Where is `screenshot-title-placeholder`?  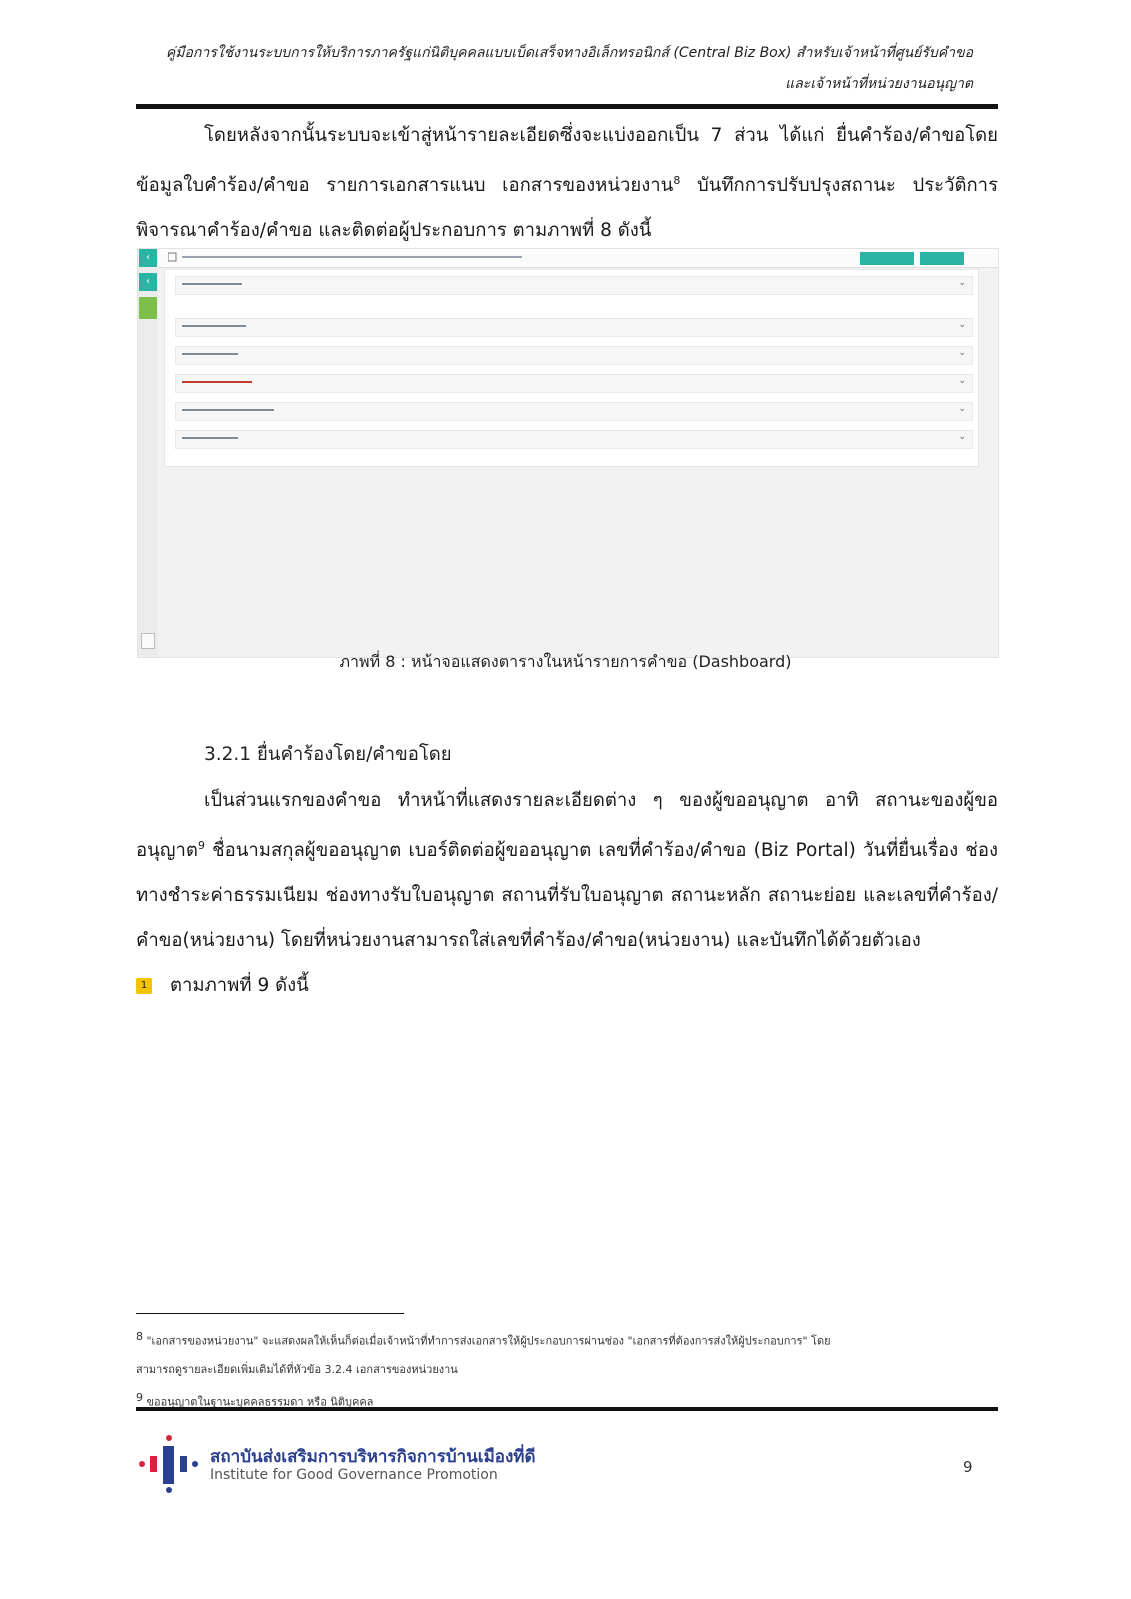
screenshot-title-placeholder is located at coordinates (447, 258).